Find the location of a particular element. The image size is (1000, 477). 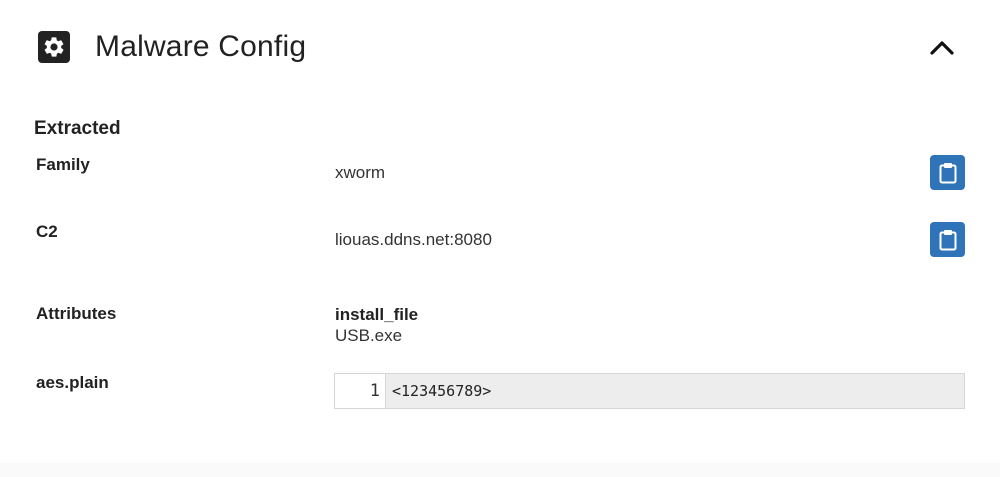

page-title: Malware Config is located at coordinates (201, 46).